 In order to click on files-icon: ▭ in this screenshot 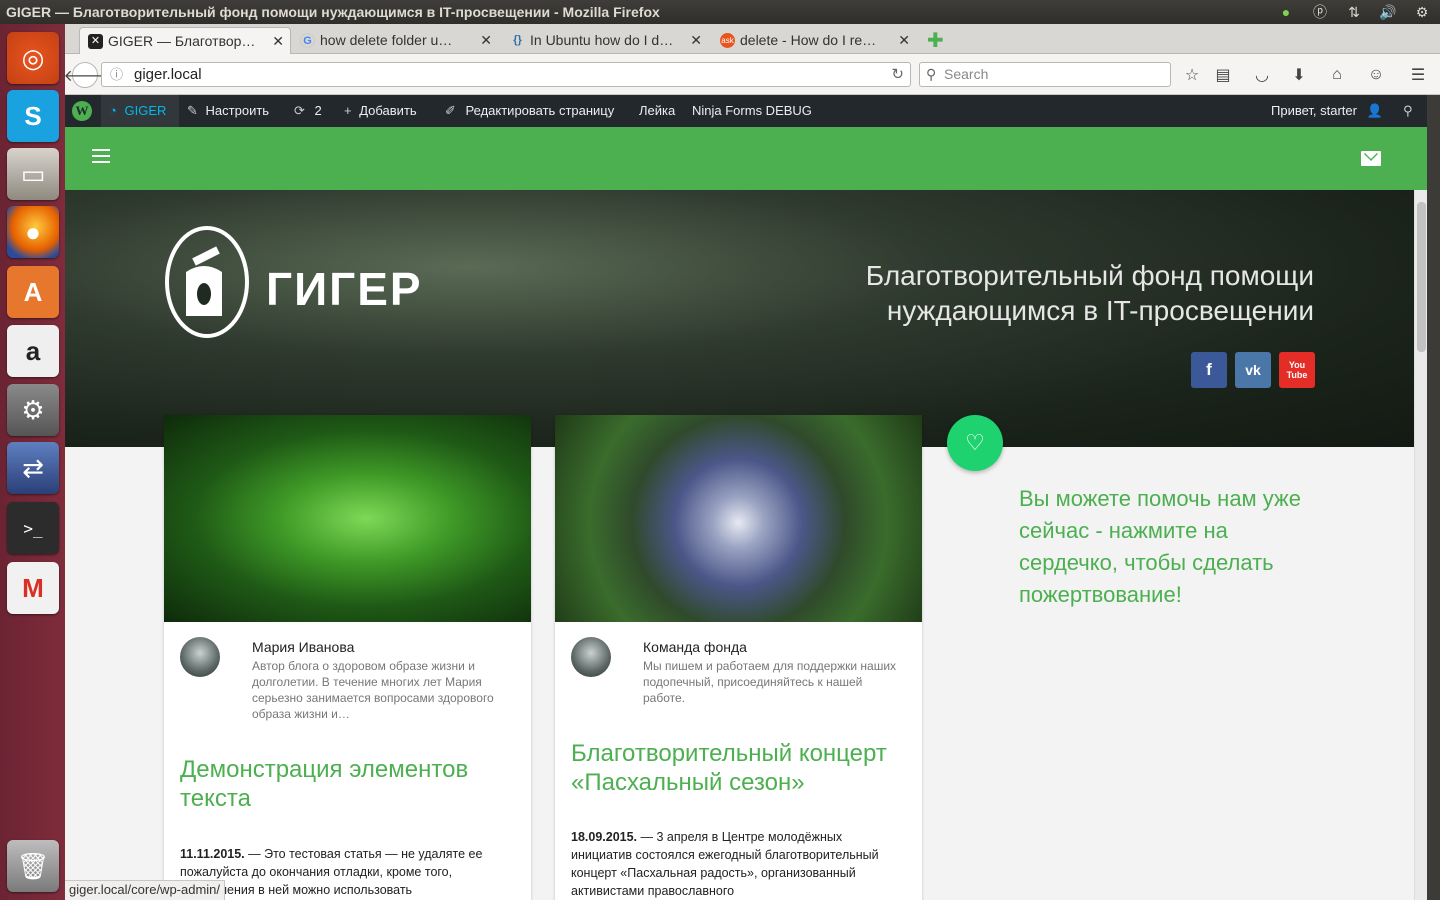, I will do `click(33, 174)`.